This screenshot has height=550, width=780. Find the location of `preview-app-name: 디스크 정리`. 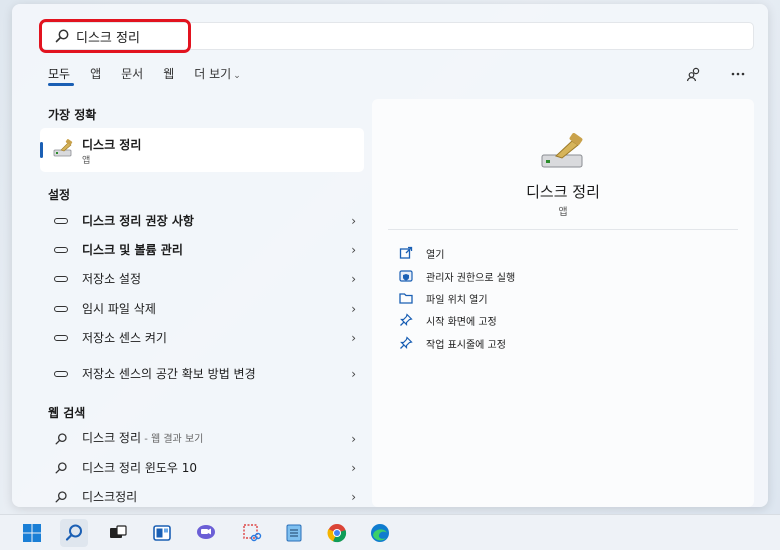

preview-app-name: 디스크 정리 is located at coordinates (563, 192).